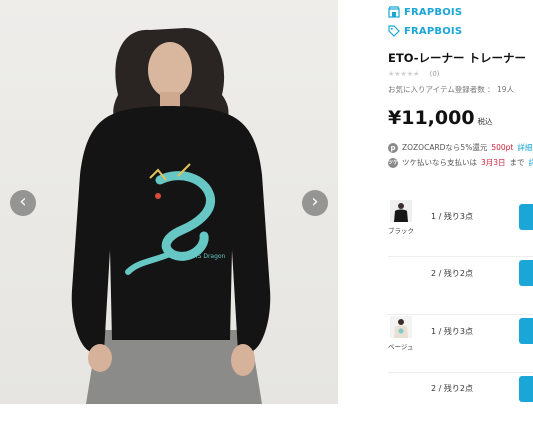 The width and height of the screenshot is (533, 430). What do you see at coordinates (502, 147) in the screenshot?
I see `zozocard-points: 500pt` at bounding box center [502, 147].